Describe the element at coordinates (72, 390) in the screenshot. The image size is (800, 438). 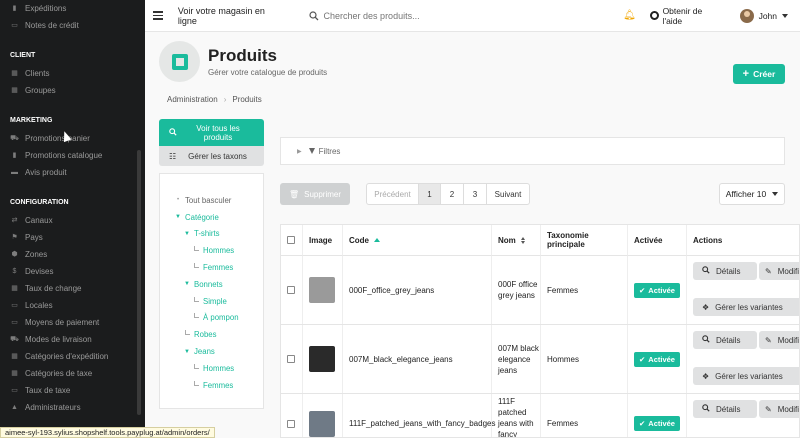
I see `sidebar-item-taux-de-taxe: ▭ Taux de taxe` at that location.